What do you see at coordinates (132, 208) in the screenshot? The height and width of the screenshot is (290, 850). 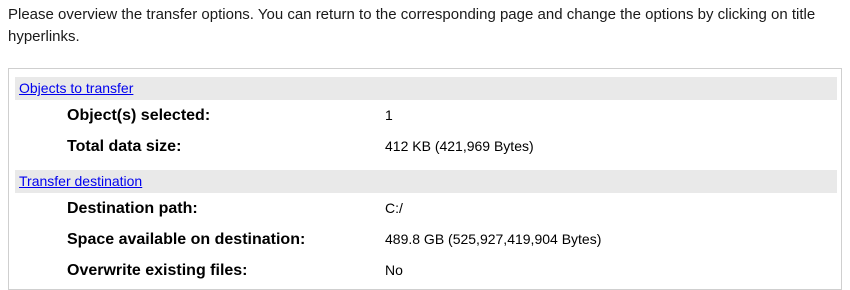 I see `destination-path-label: Destination path:` at bounding box center [132, 208].